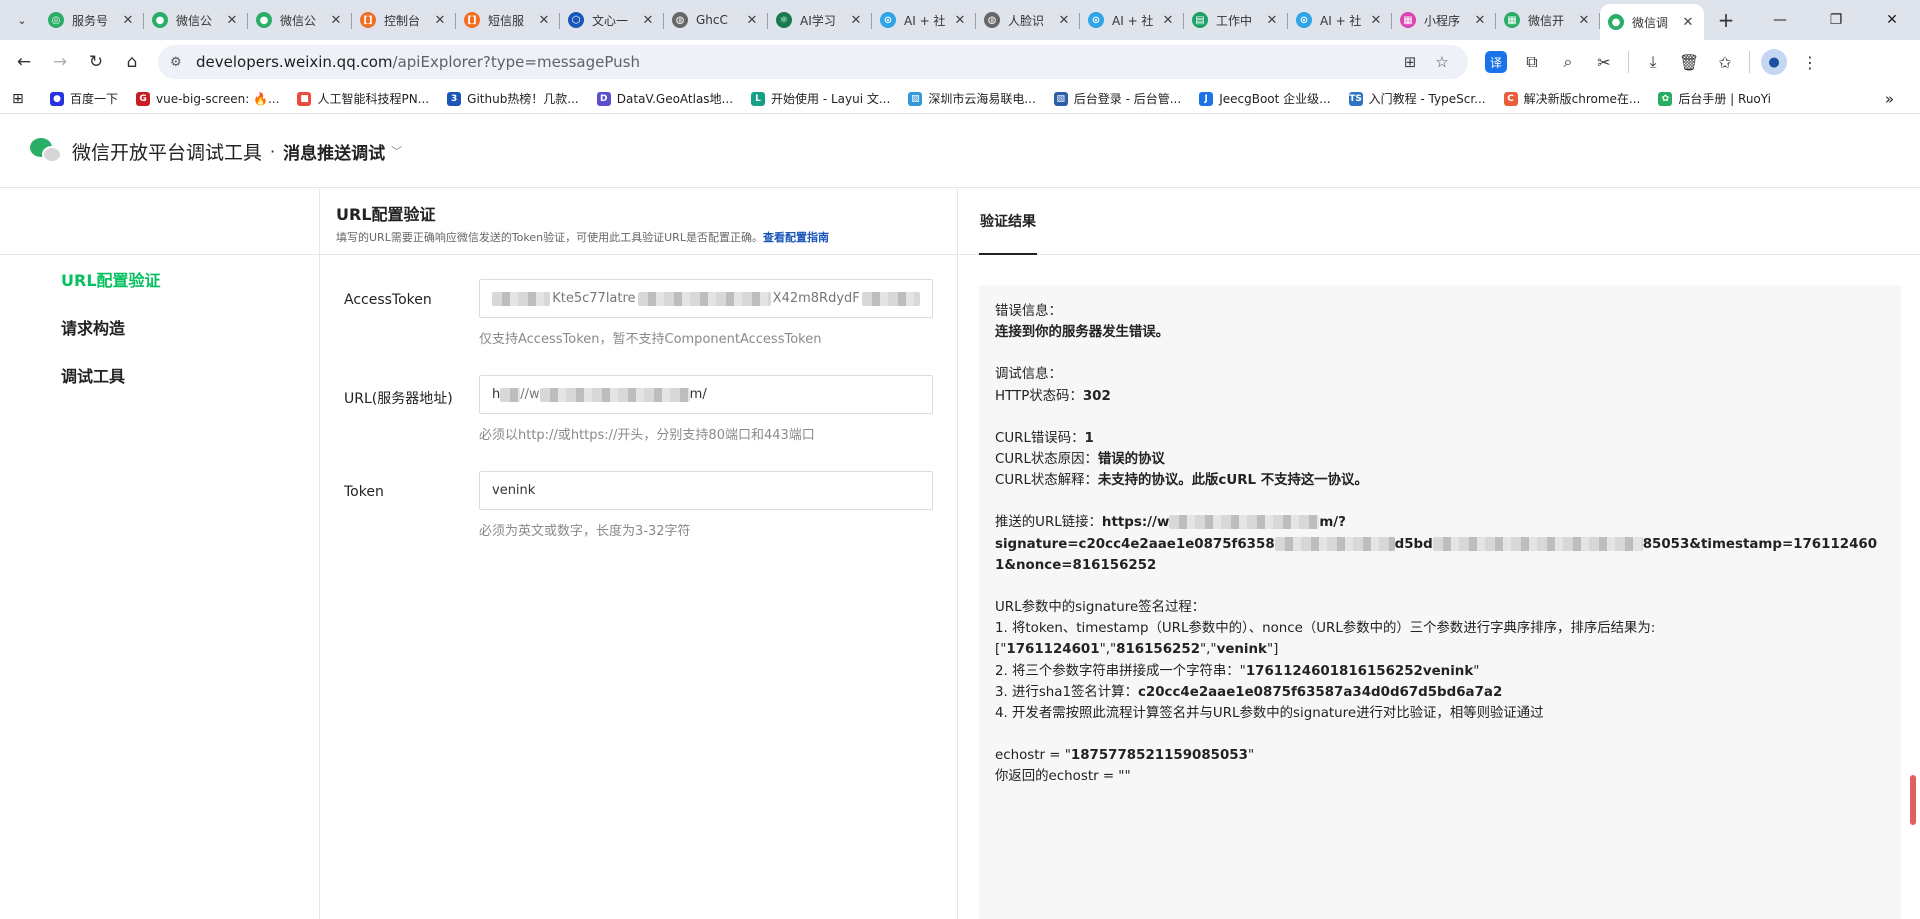 The height and width of the screenshot is (919, 1920). I want to click on back-arrow-icon: ←, so click(24, 62).